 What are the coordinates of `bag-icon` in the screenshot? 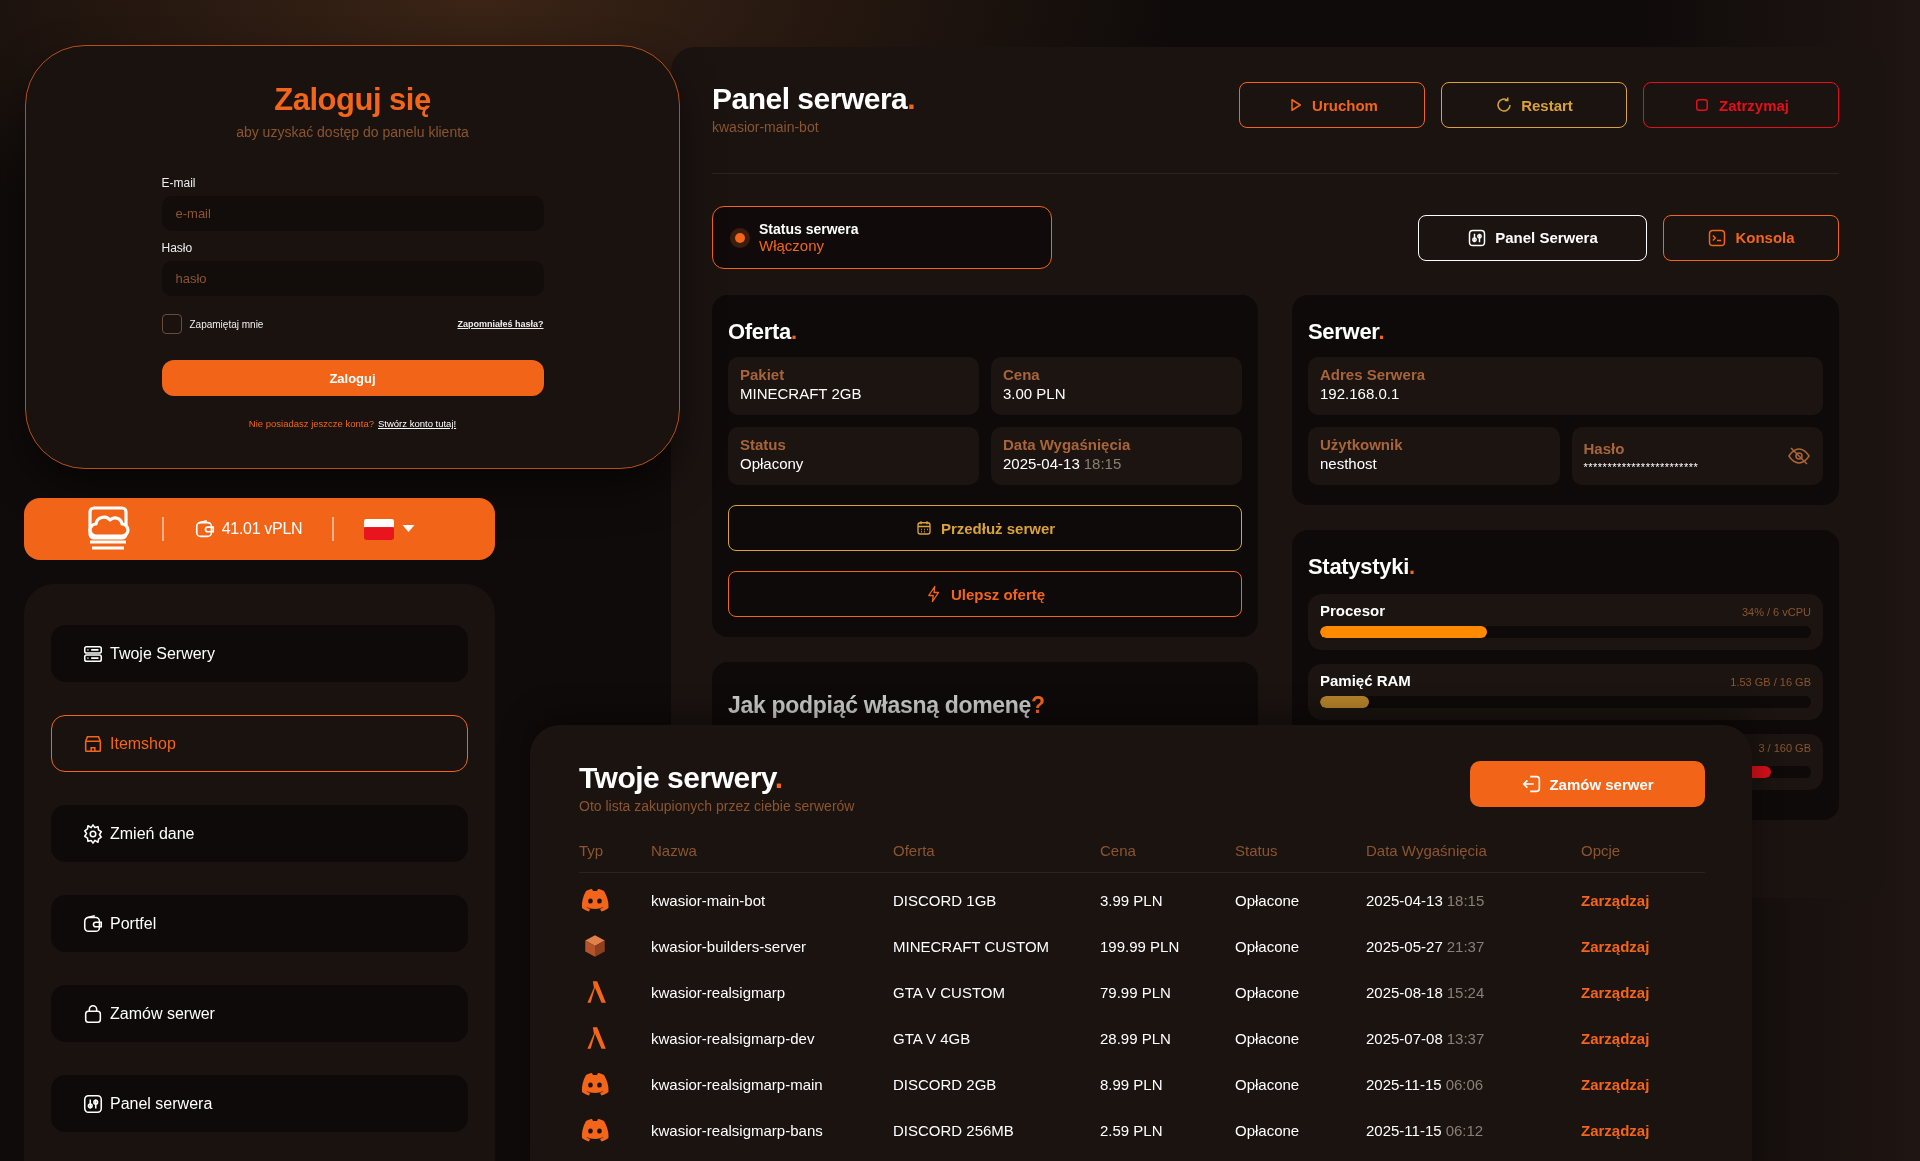 It's located at (93, 1013).